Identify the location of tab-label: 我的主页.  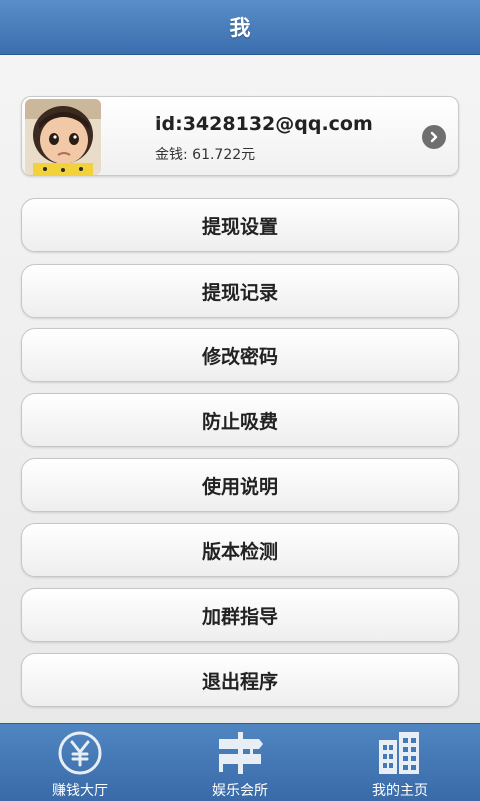
(400, 791).